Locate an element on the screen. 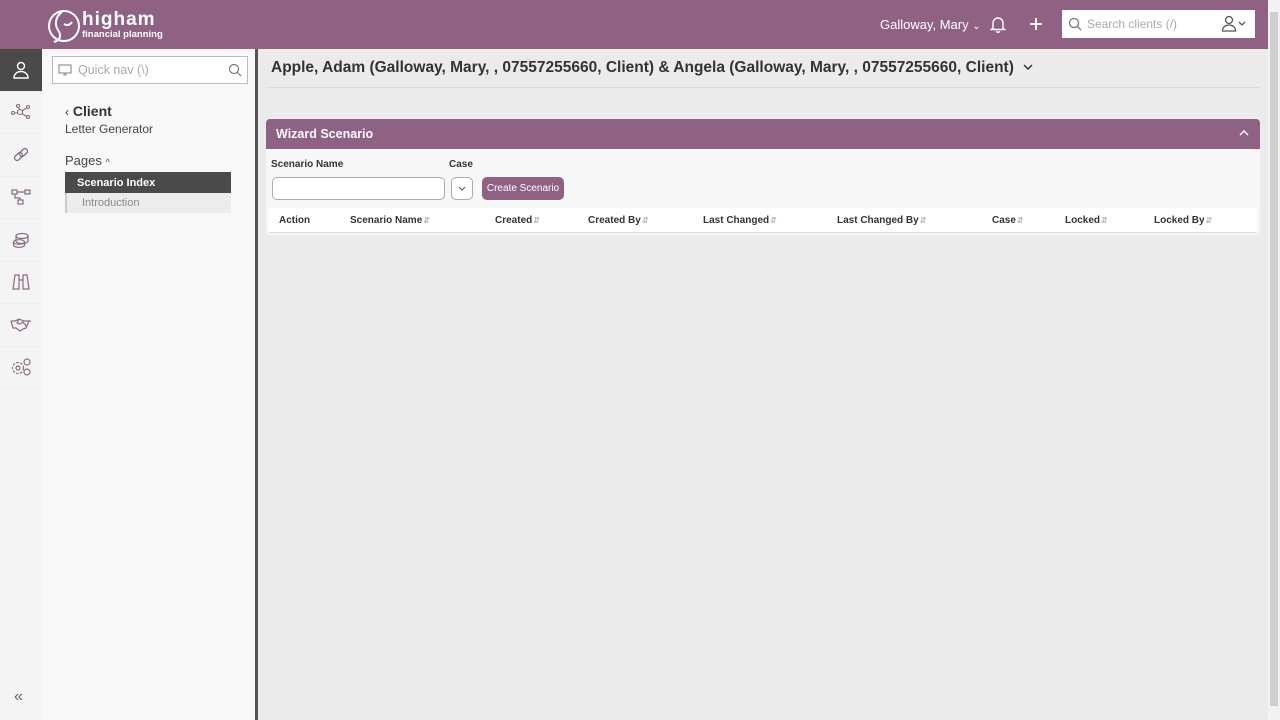  monitor-icon is located at coordinates (65, 70).